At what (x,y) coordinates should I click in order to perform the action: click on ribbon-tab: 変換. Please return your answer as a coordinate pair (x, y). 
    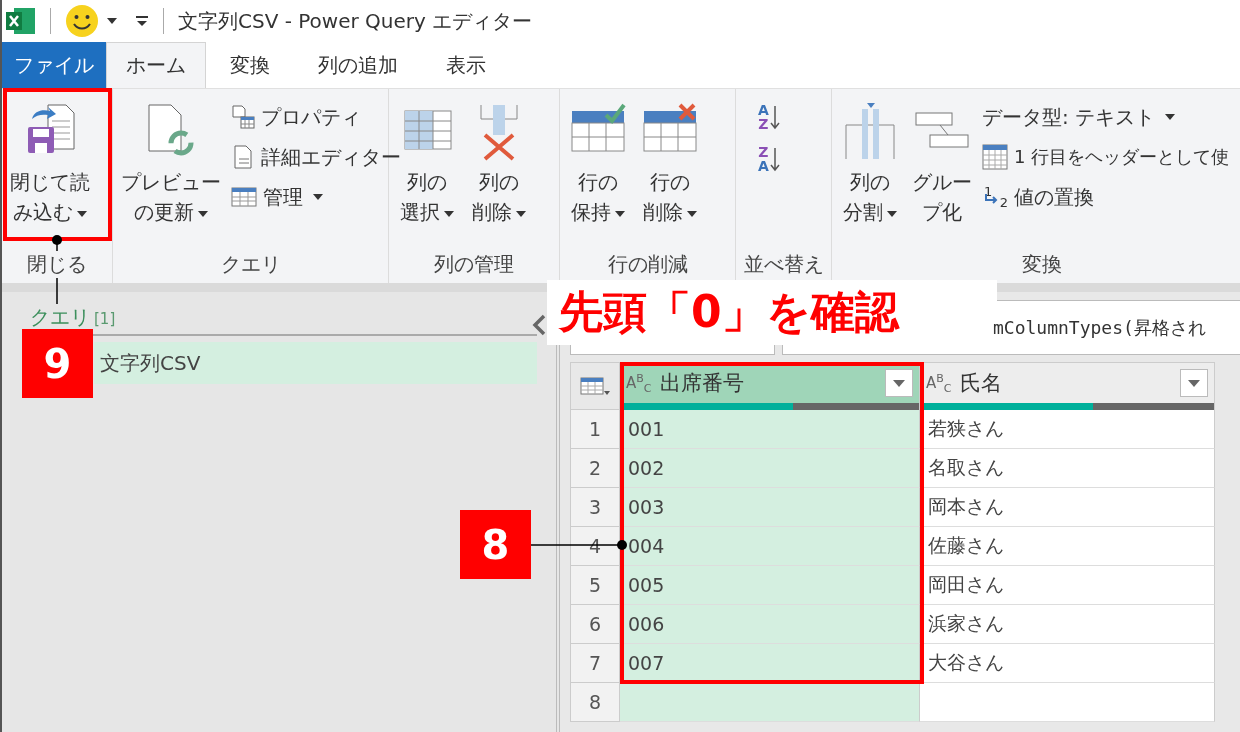
    Looking at the image, I should click on (250, 65).